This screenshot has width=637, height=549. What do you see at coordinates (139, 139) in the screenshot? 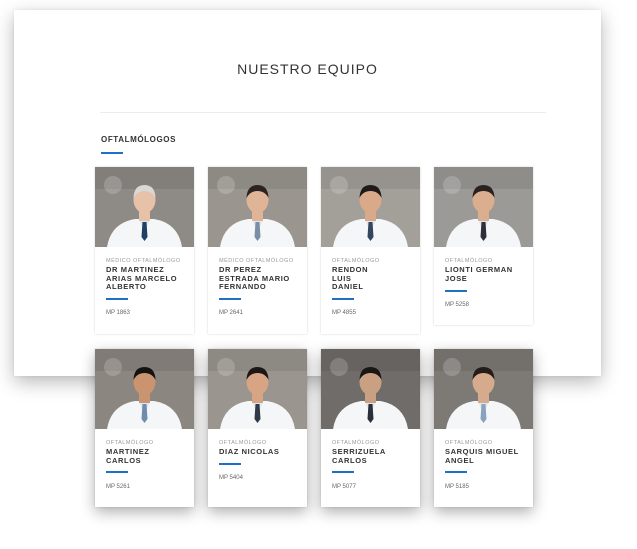
I see `section-title: OFTALMÓLOGOS` at bounding box center [139, 139].